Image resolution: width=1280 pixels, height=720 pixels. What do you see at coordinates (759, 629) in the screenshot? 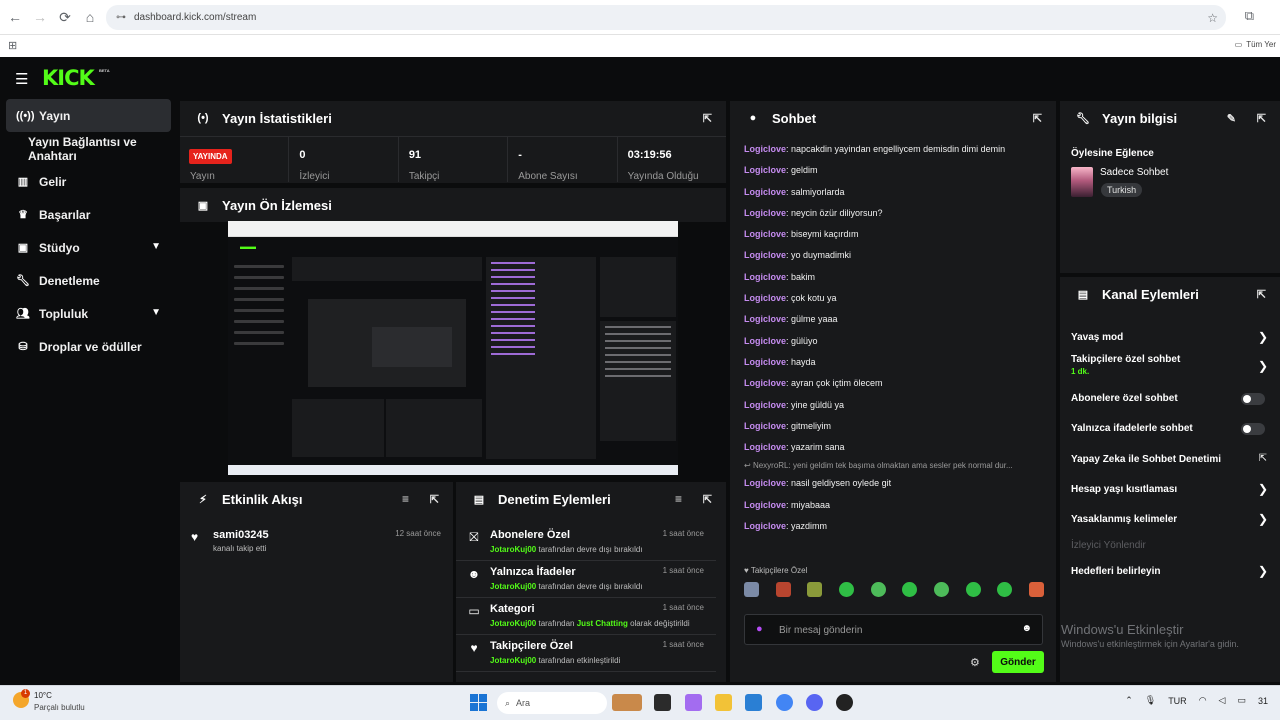
I see `microphone-icon: ●` at bounding box center [759, 629].